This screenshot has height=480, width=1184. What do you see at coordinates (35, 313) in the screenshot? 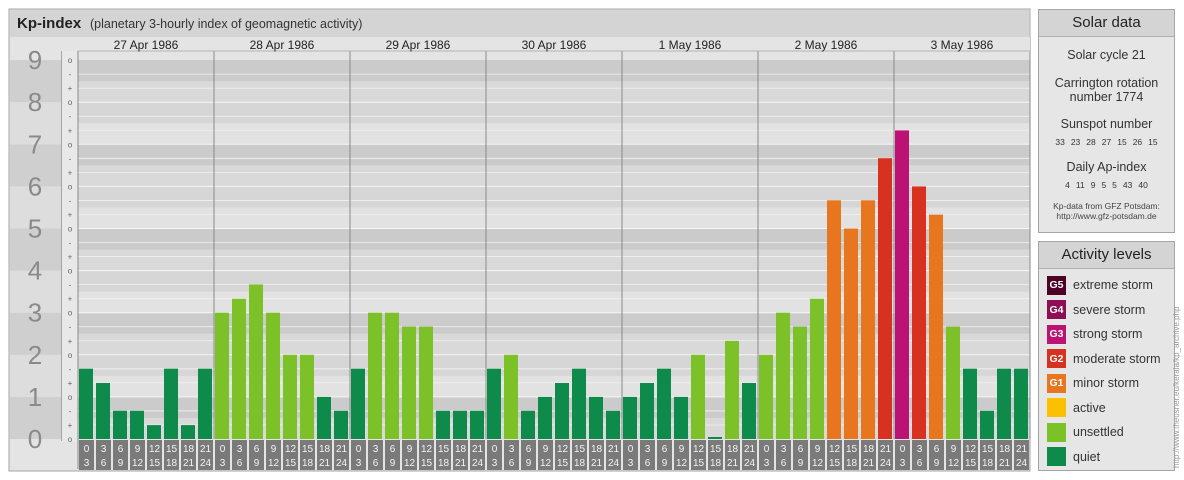
I see `y-tick-label: 3` at bounding box center [35, 313].